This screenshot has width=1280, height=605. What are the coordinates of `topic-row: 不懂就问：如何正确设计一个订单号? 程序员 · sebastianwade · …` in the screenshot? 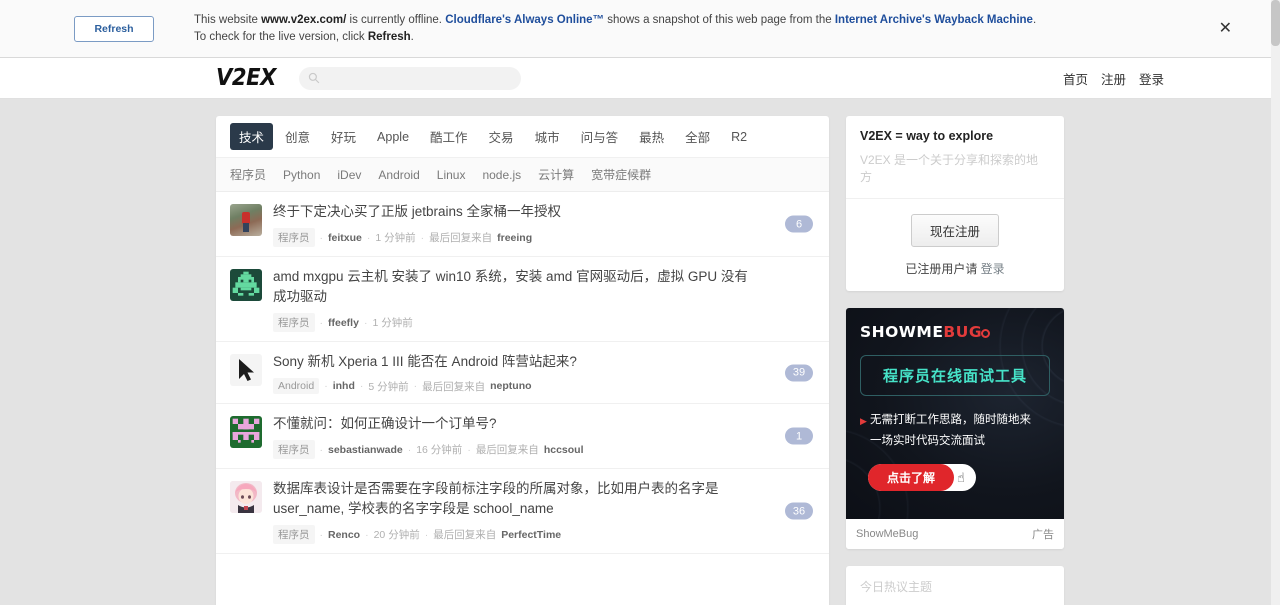 It's located at (522, 436).